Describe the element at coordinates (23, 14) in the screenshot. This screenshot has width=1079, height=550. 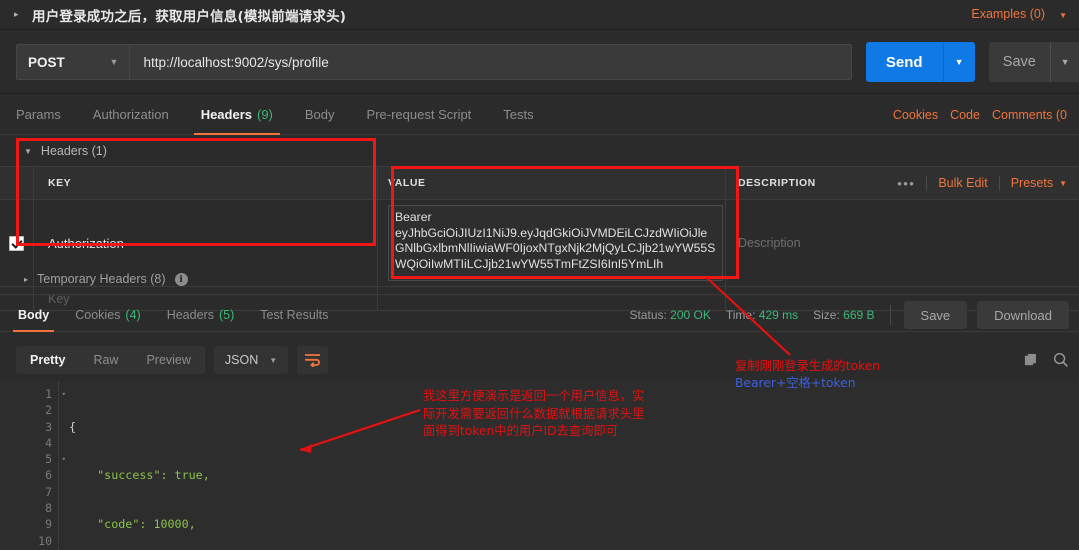
I see `collapse-caret-icon: ▸` at that location.